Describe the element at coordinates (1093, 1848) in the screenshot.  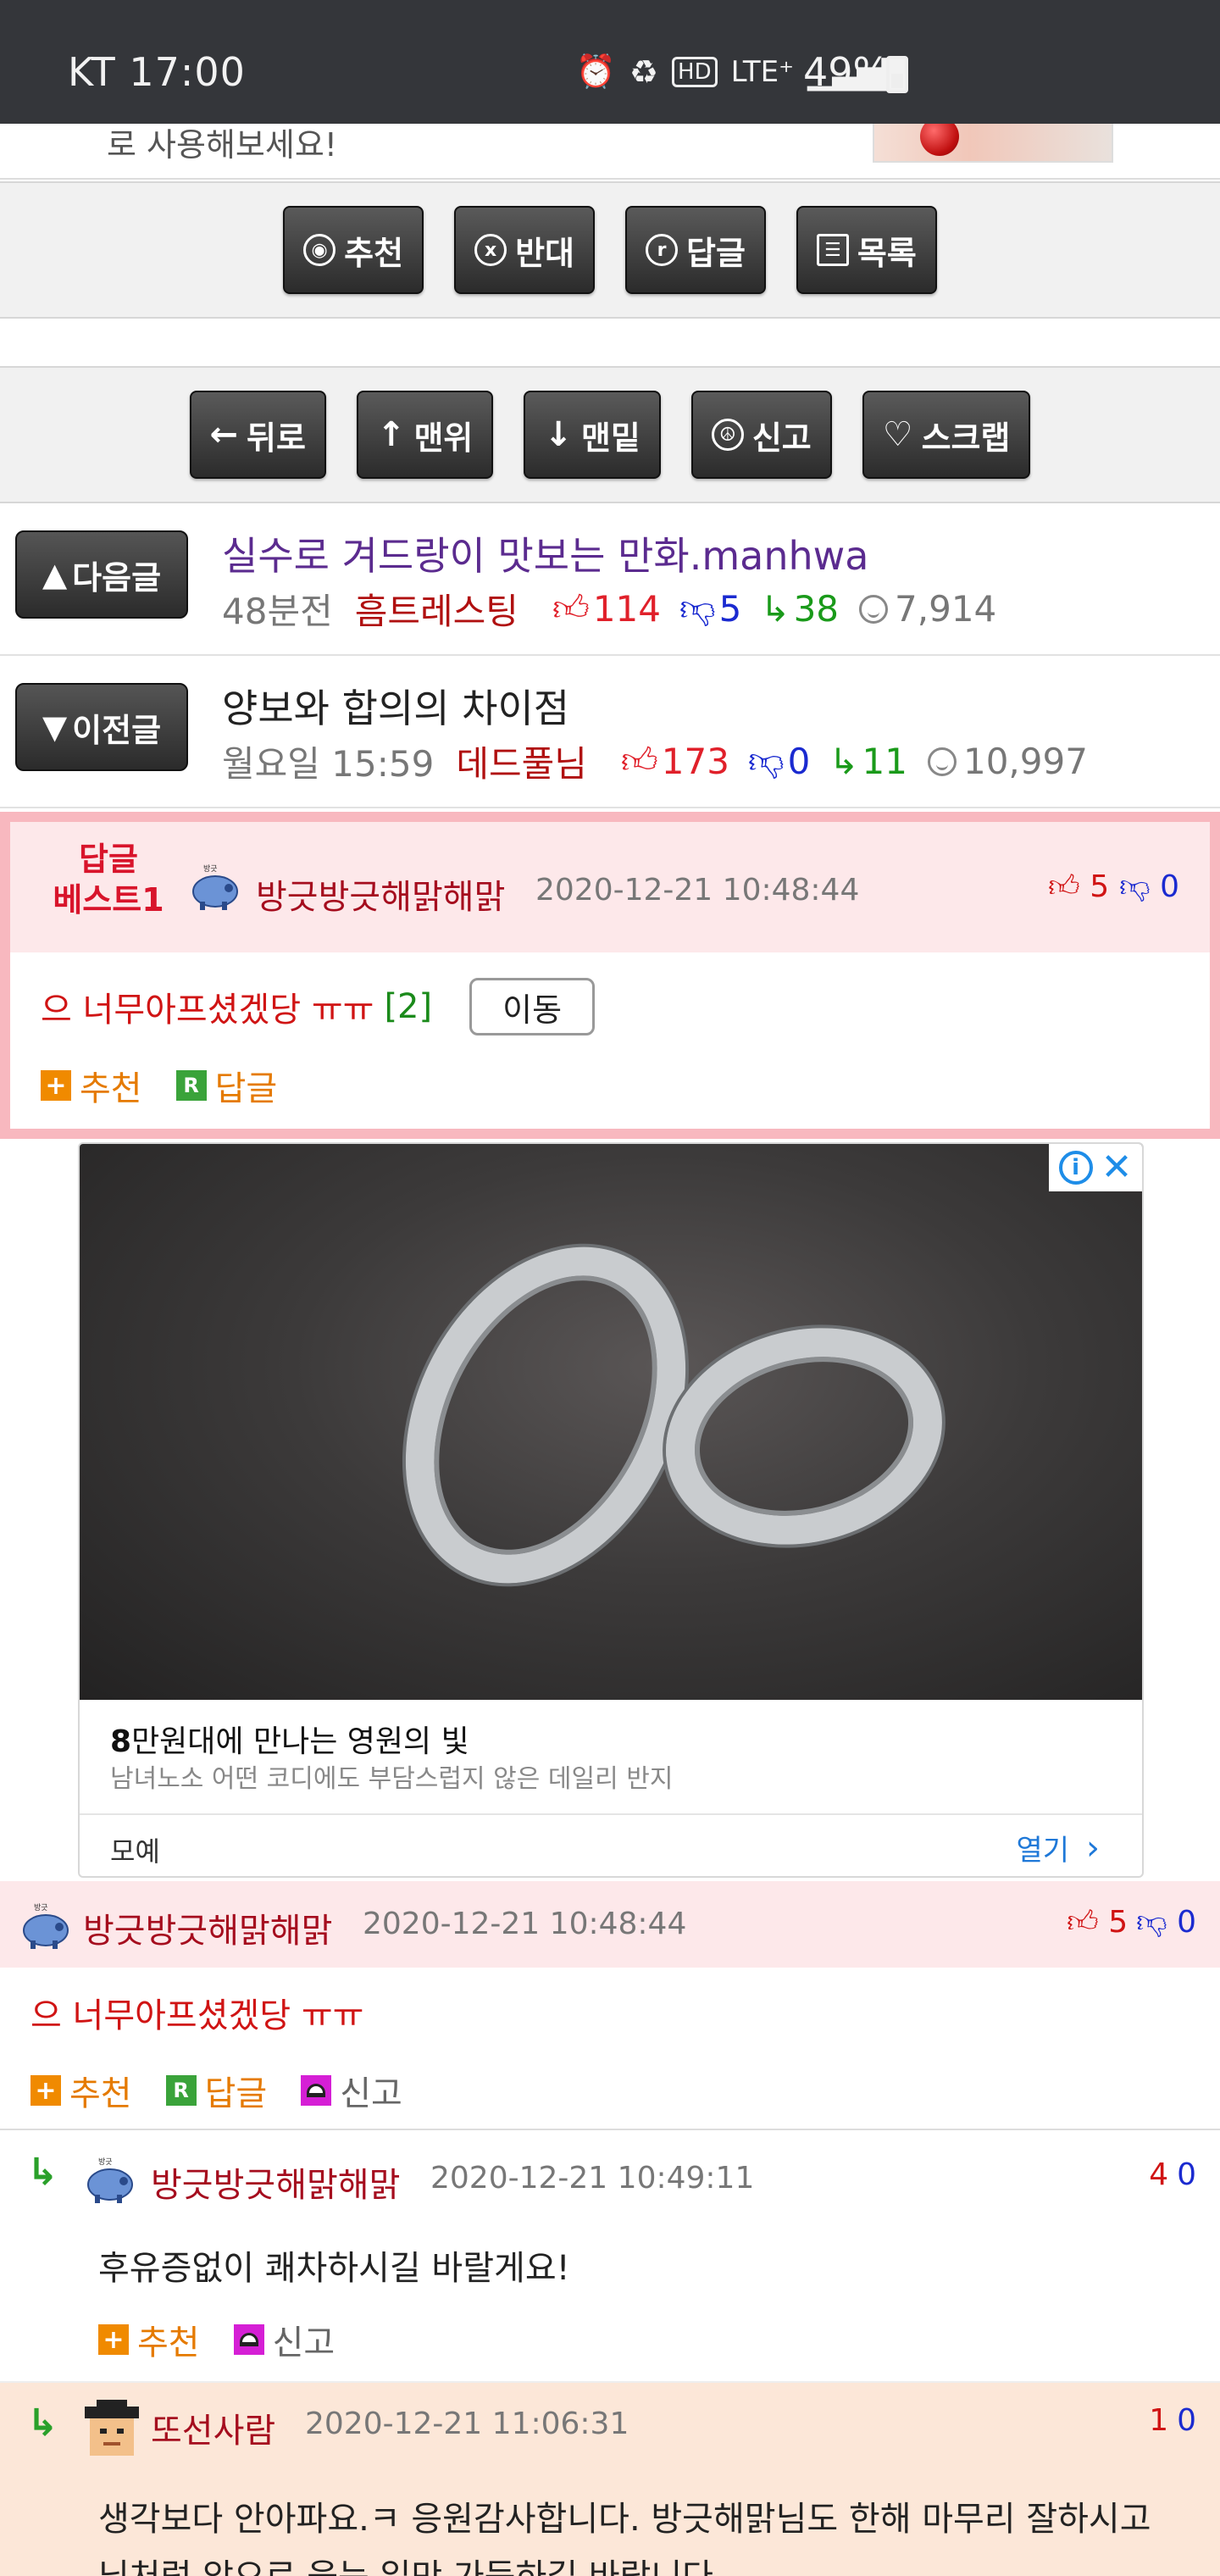
I see `chevron-right-icon: ›` at that location.